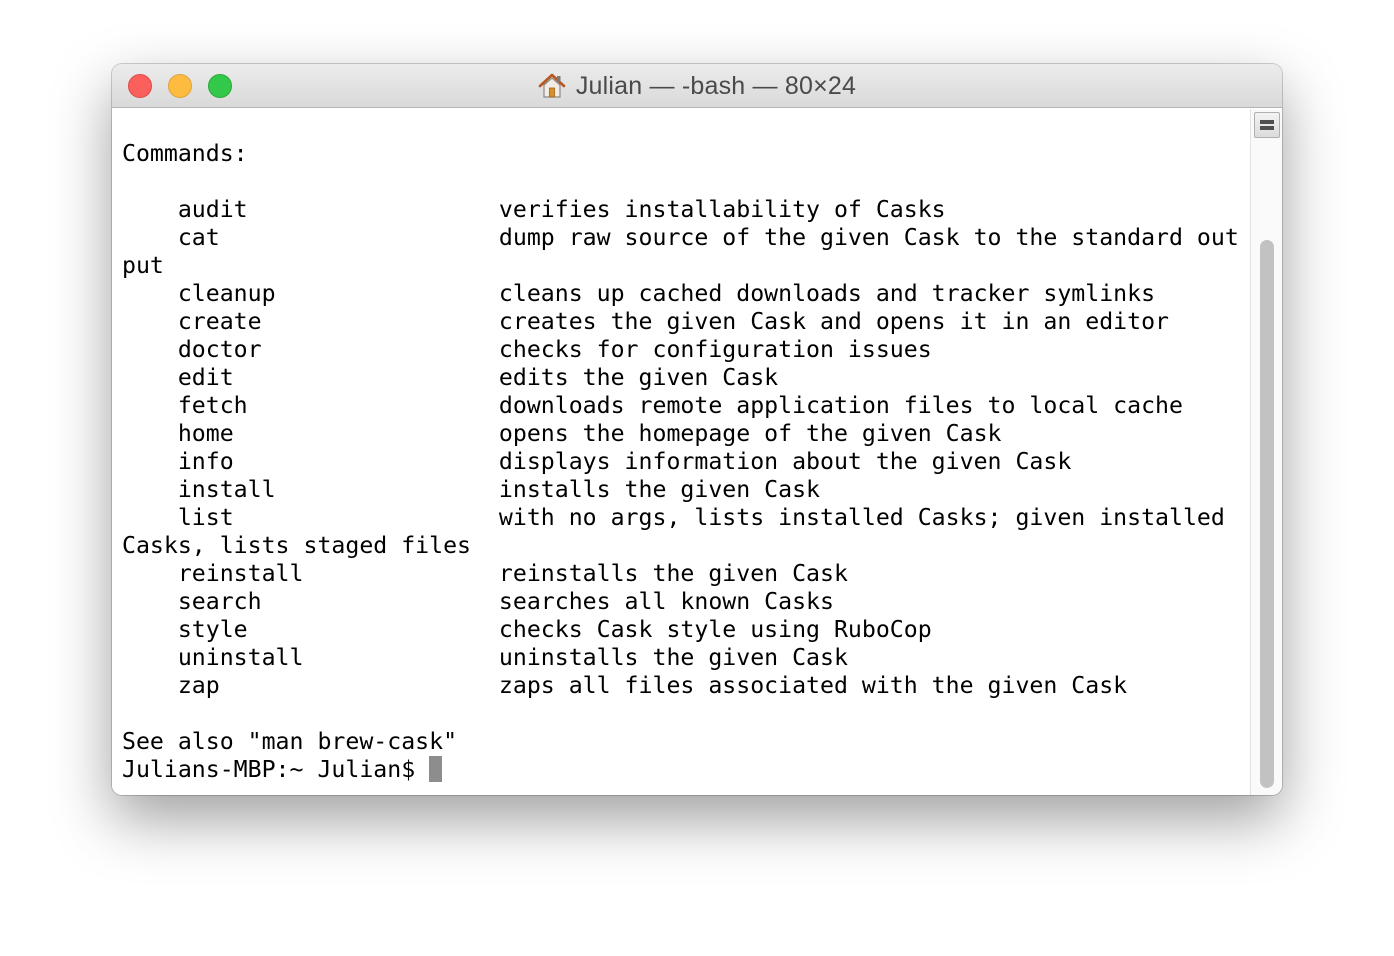 The height and width of the screenshot is (956, 1394). What do you see at coordinates (552, 86) in the screenshot?
I see `home-icon` at bounding box center [552, 86].